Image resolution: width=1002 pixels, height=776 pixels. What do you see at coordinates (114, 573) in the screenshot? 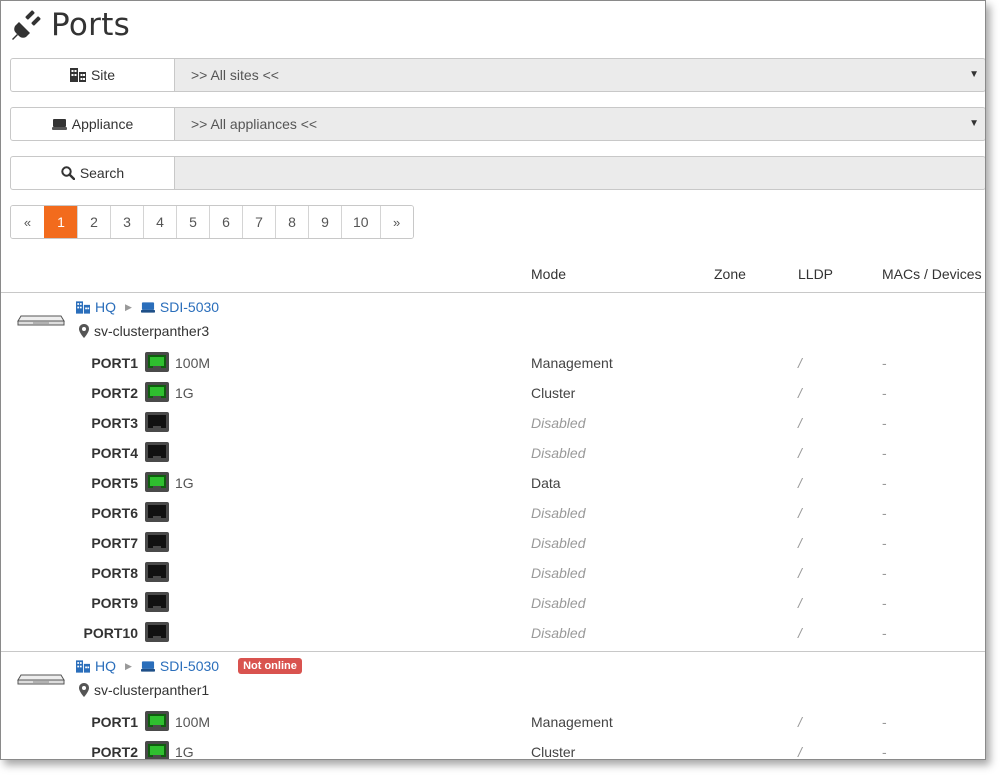
I see `port-name: PORT8` at bounding box center [114, 573].